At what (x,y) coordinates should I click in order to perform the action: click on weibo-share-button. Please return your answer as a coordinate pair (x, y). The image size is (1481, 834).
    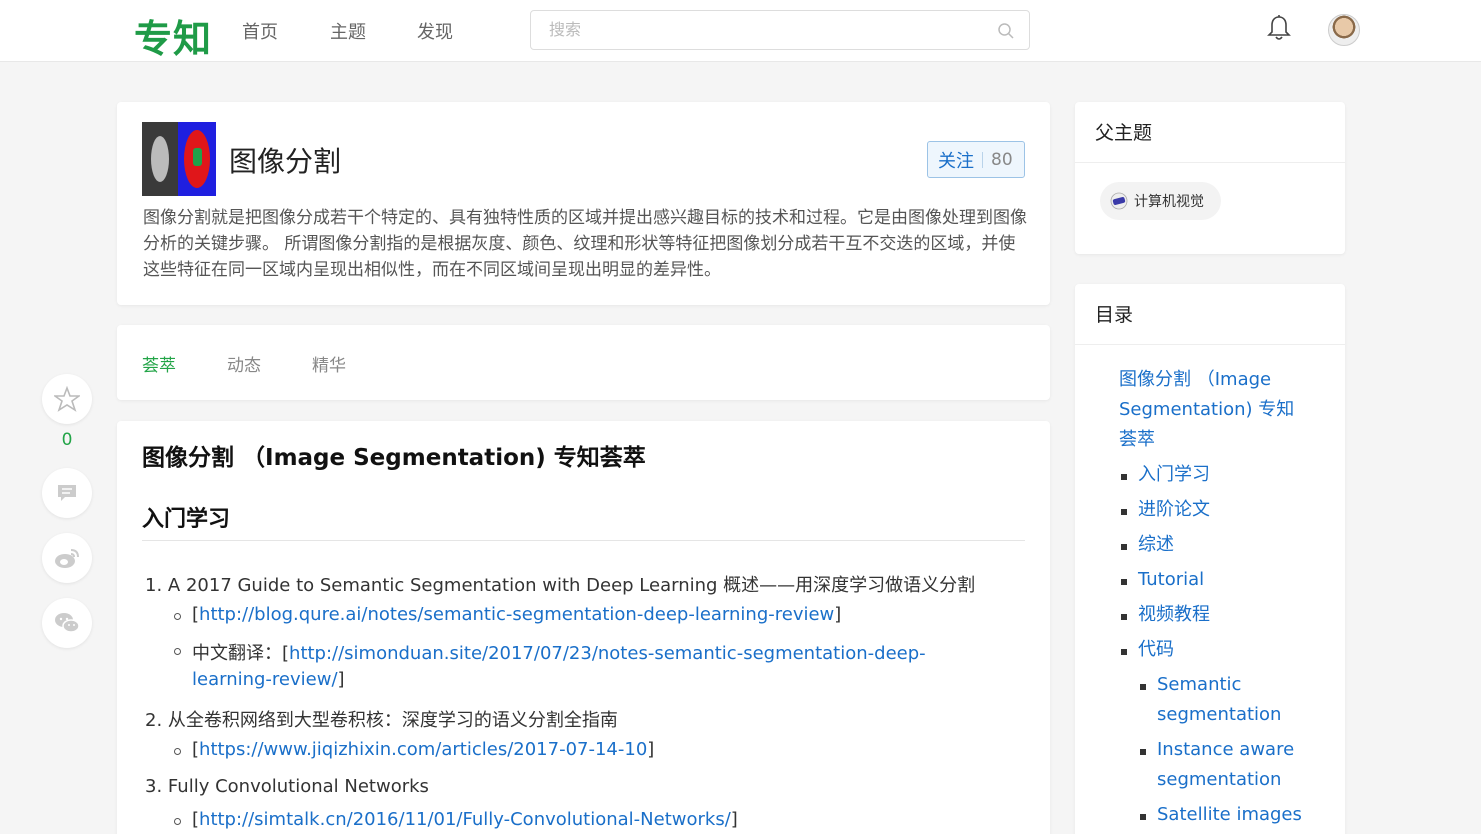
    Looking at the image, I should click on (67, 558).